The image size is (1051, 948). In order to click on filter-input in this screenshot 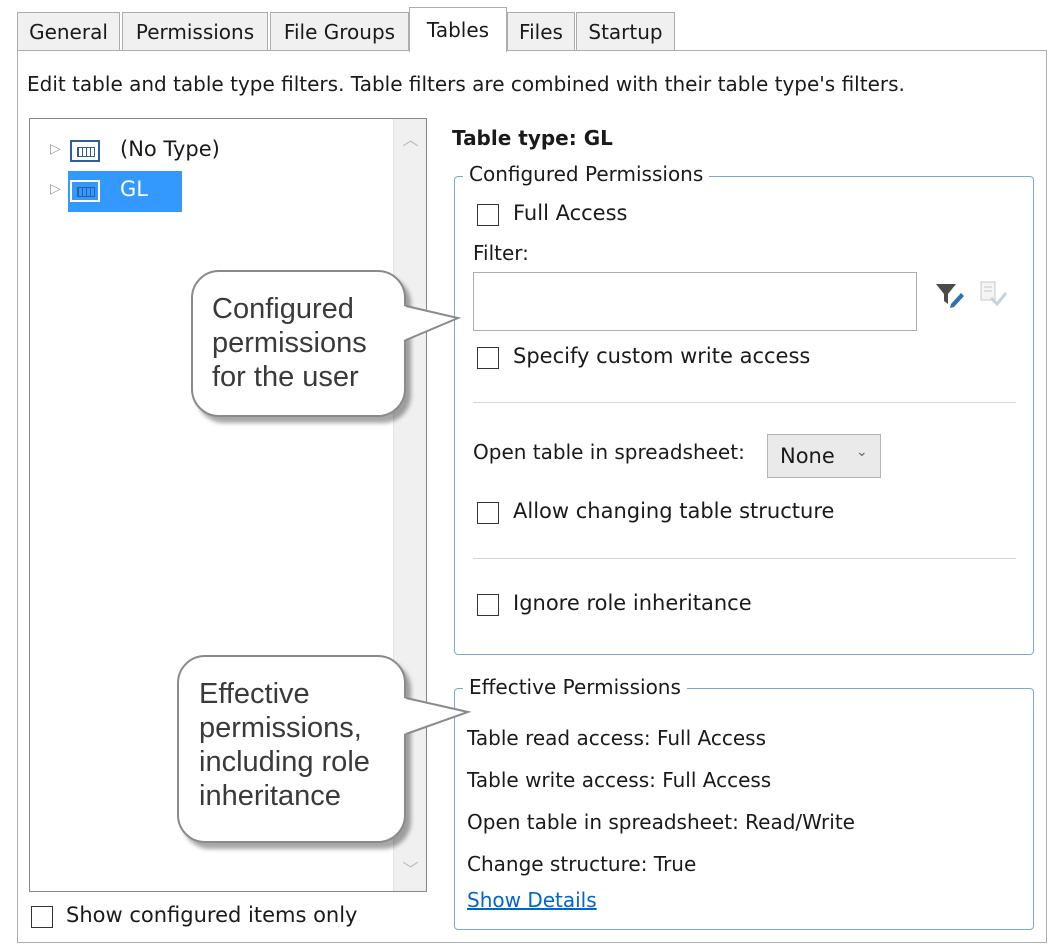, I will do `click(695, 301)`.